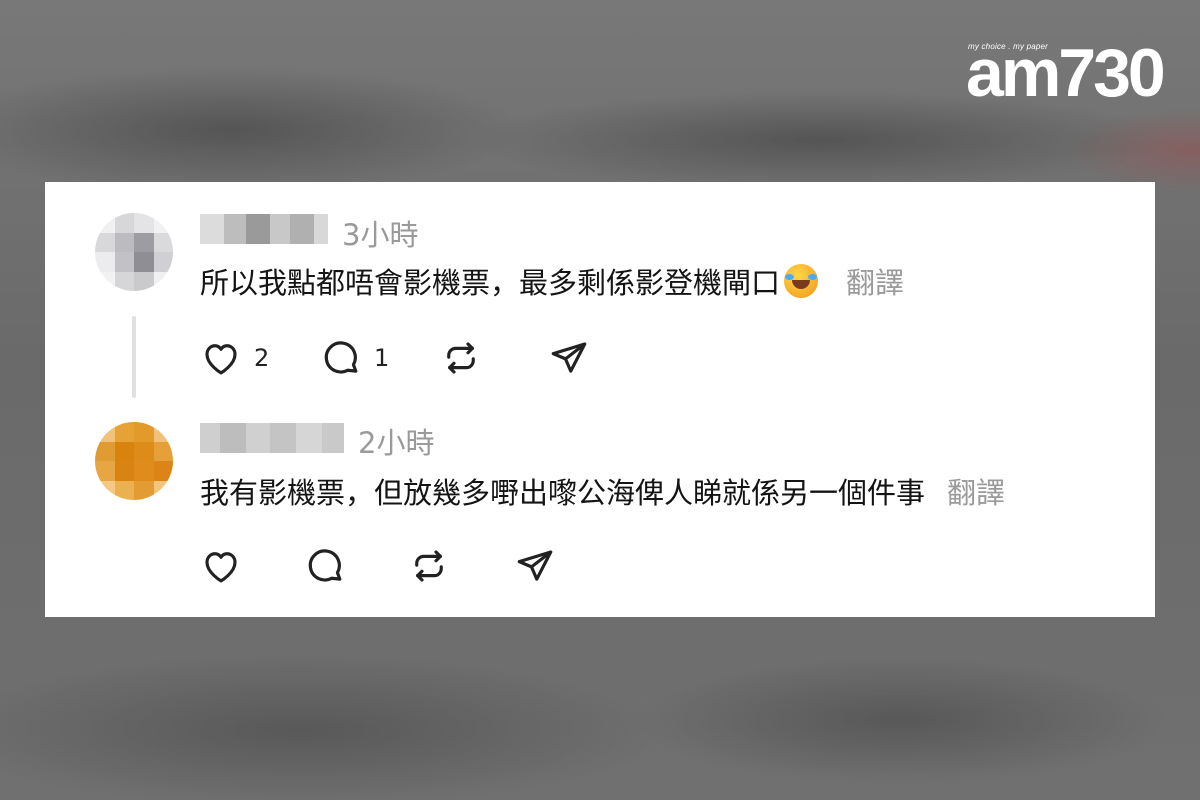 This screenshot has height=800, width=1200. I want to click on reply-button, so click(331, 566).